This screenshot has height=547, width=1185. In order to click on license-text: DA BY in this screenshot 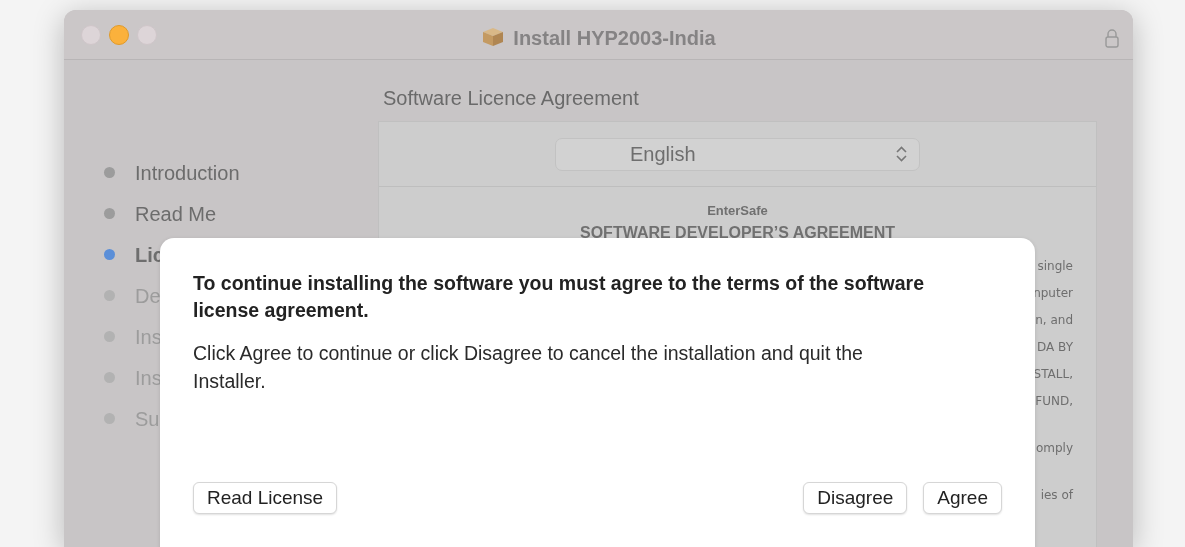, I will do `click(1055, 346)`.